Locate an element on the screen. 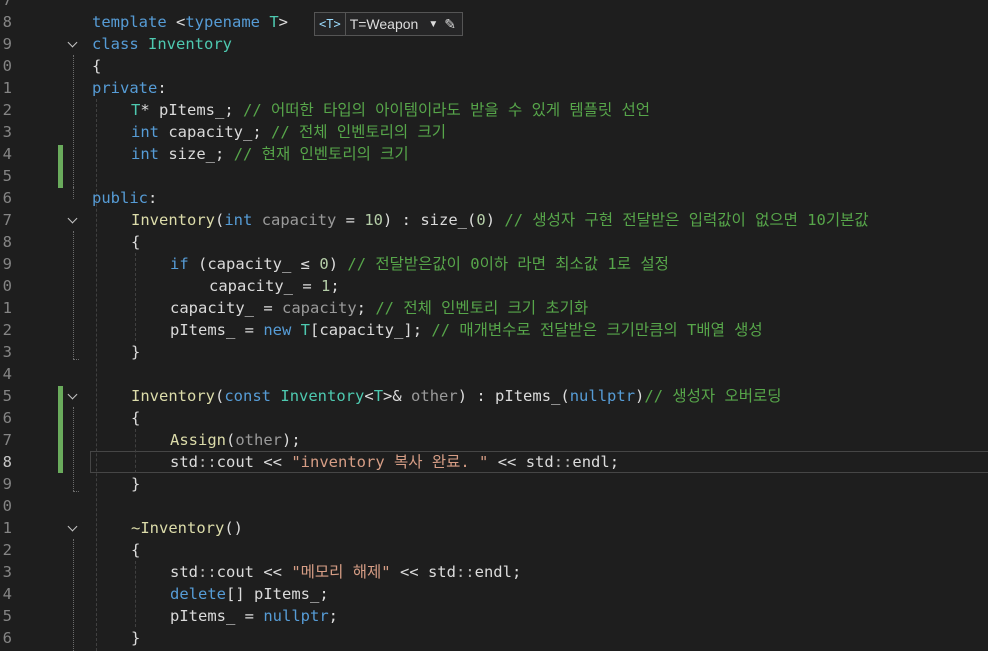  code-line: 1 ~Inventory() is located at coordinates (494, 528).